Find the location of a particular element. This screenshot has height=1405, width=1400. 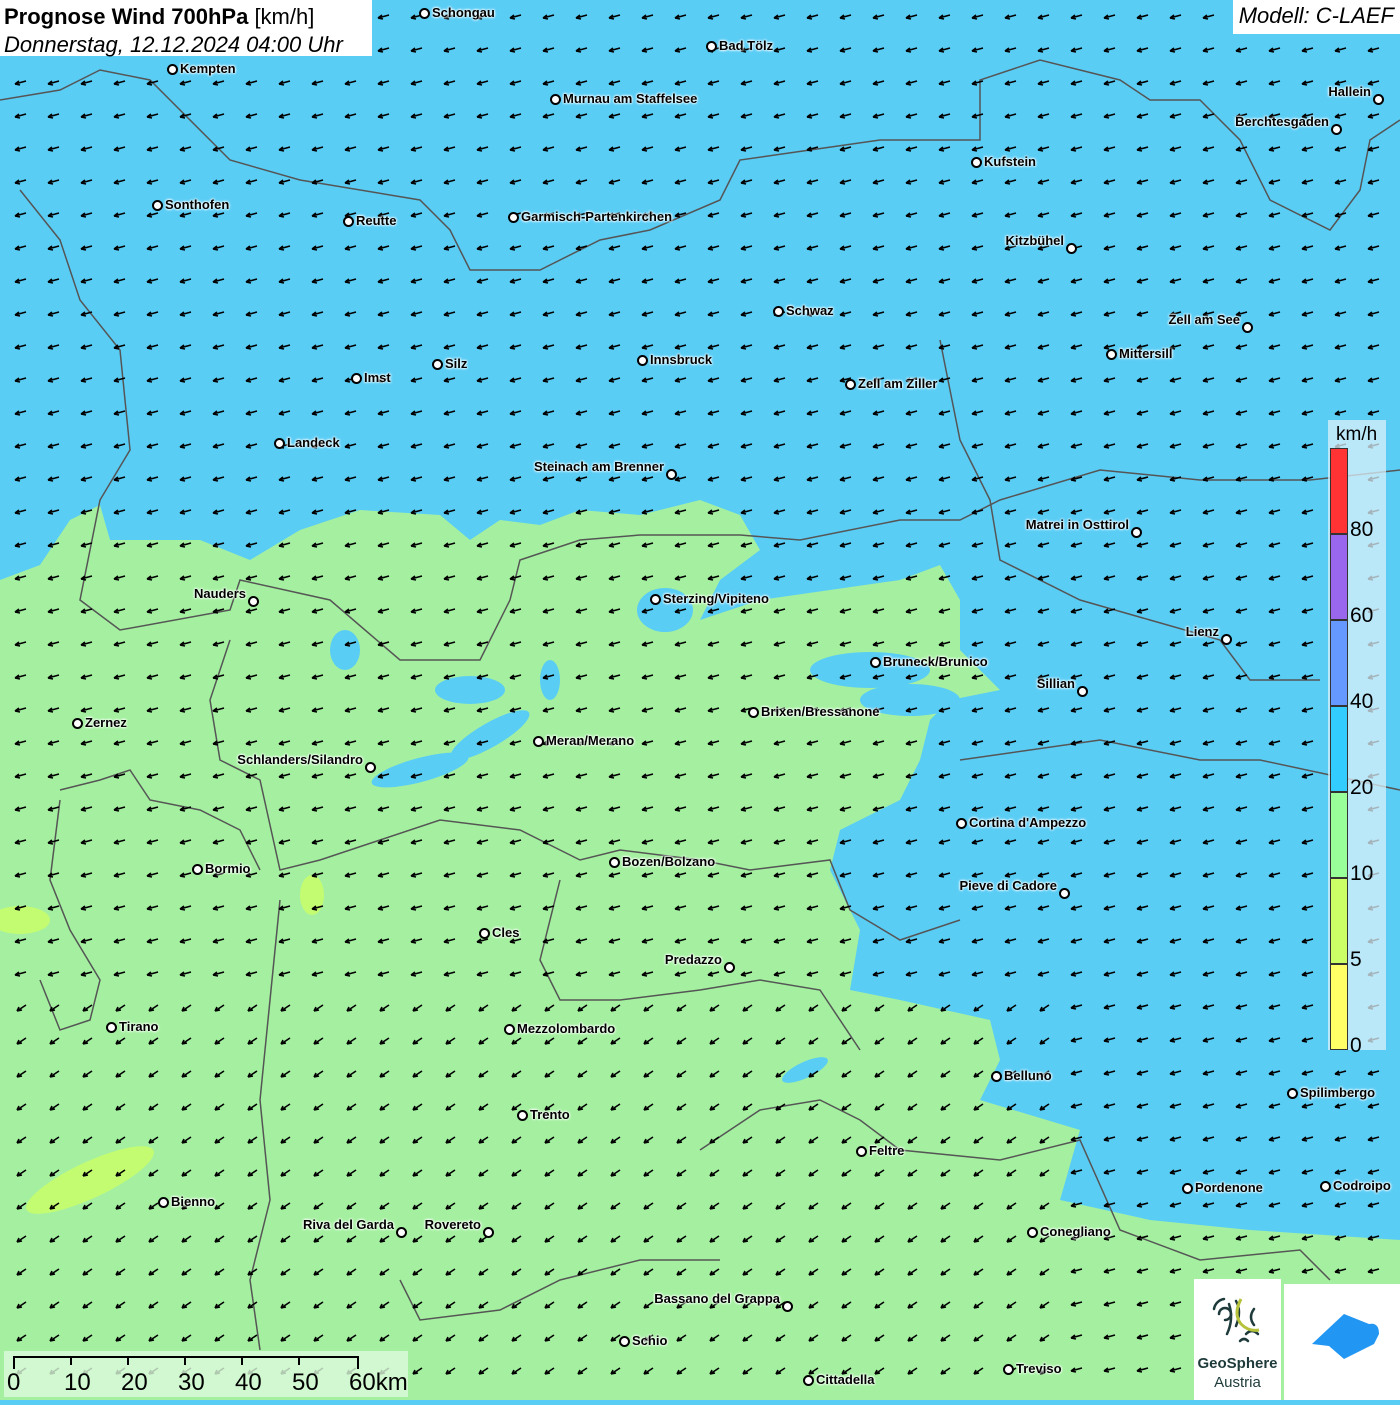

geosphere-austria-logo: GeoSphere Austria is located at coordinates (1237, 1339).